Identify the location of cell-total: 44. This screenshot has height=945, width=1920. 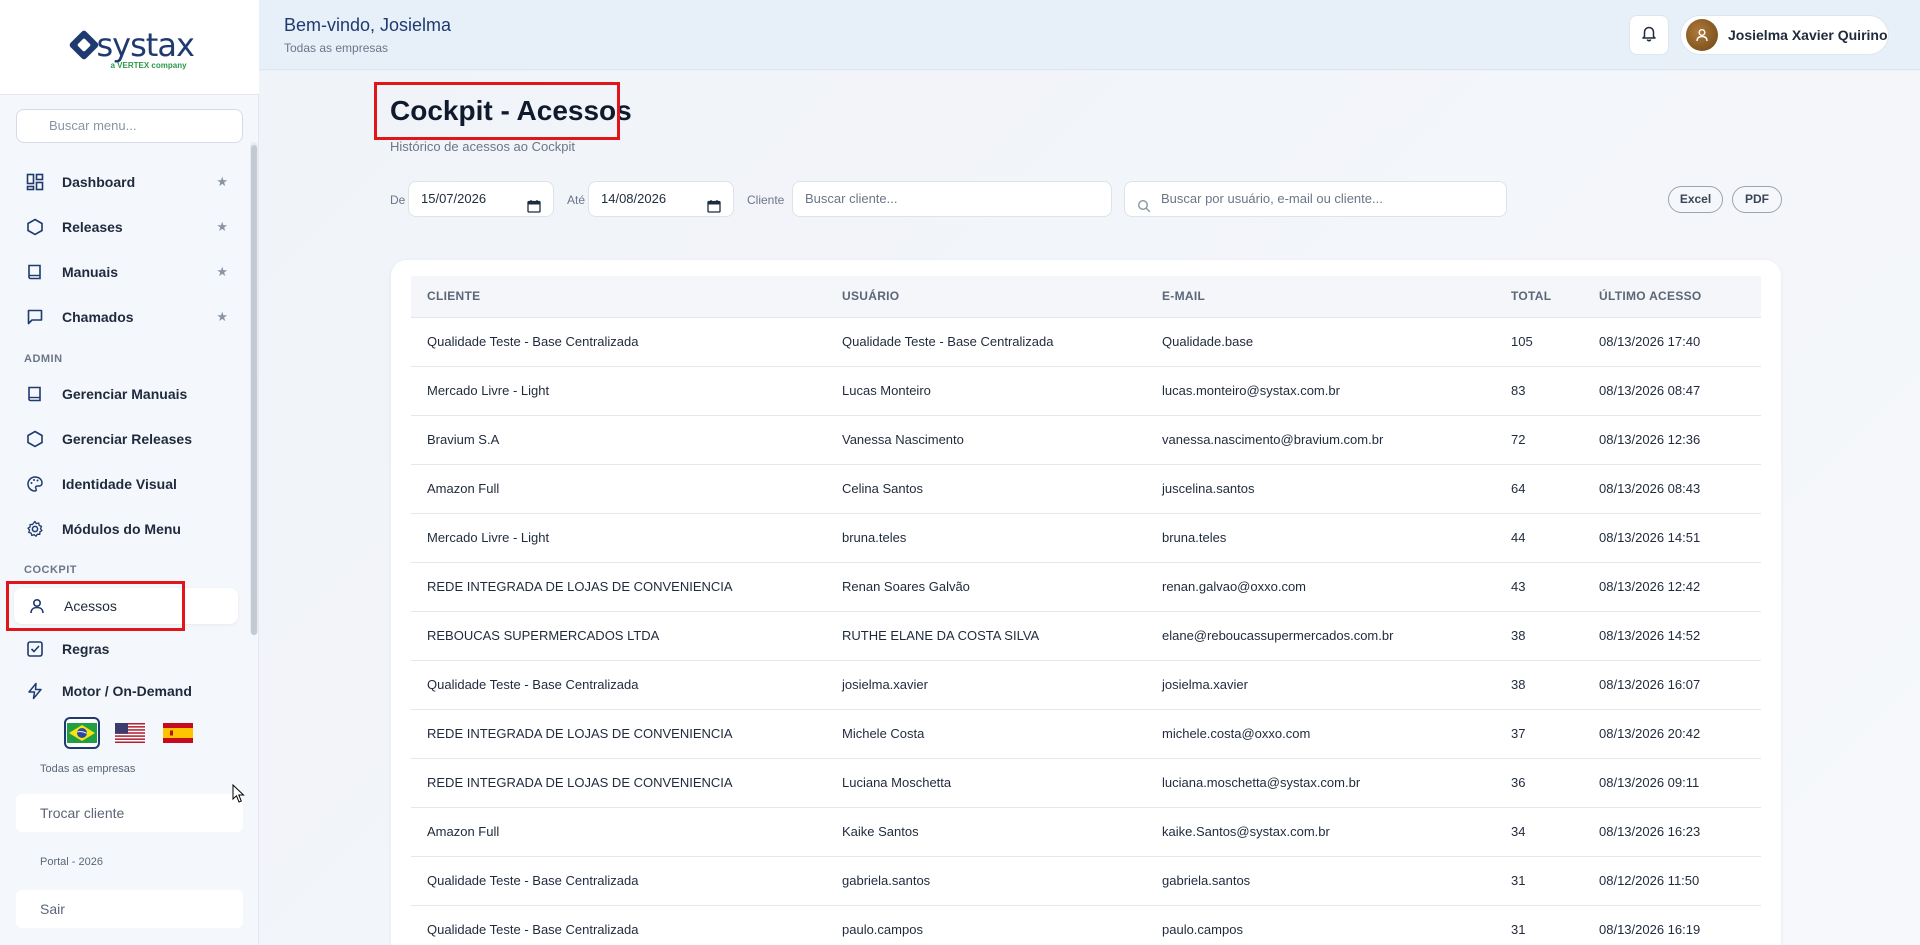
(1539, 538).